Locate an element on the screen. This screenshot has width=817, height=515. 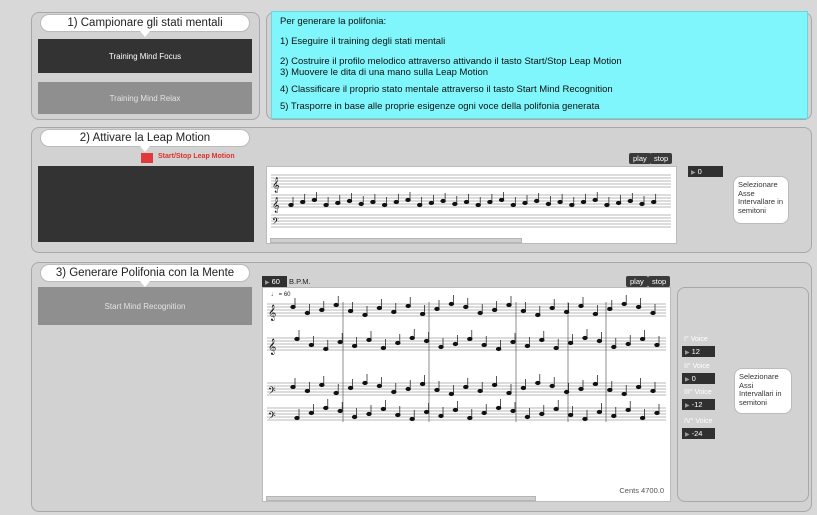
voice-number-box-1: ▶ 12 is located at coordinates (698, 351).